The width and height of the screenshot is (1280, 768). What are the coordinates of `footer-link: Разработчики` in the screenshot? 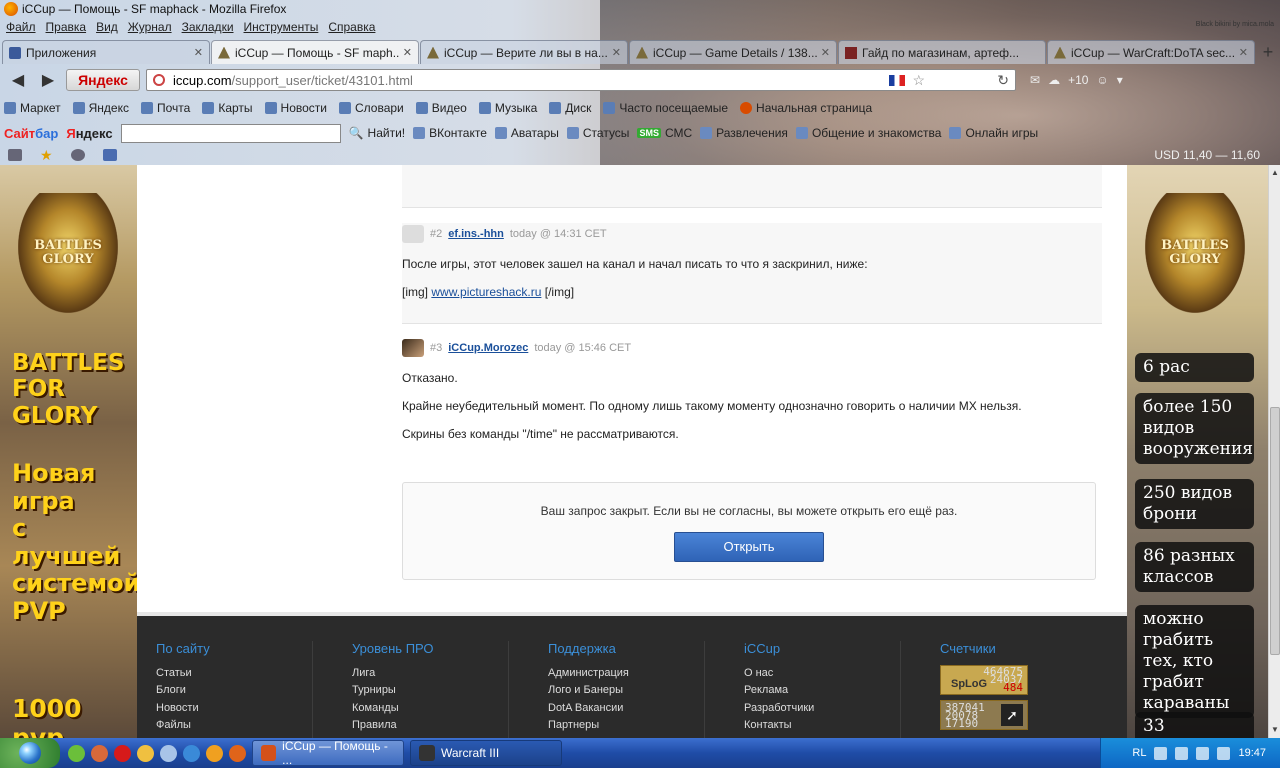 It's located at (822, 708).